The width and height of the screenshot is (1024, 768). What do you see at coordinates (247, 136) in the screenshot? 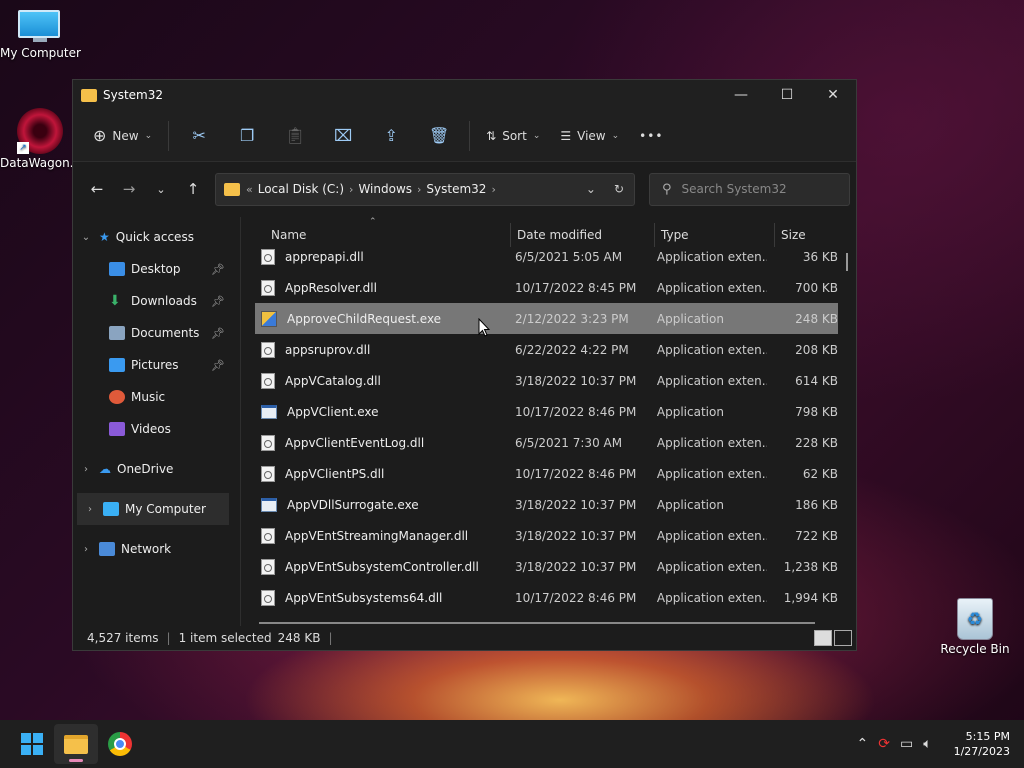
I see `copy-button: ❐` at bounding box center [247, 136].